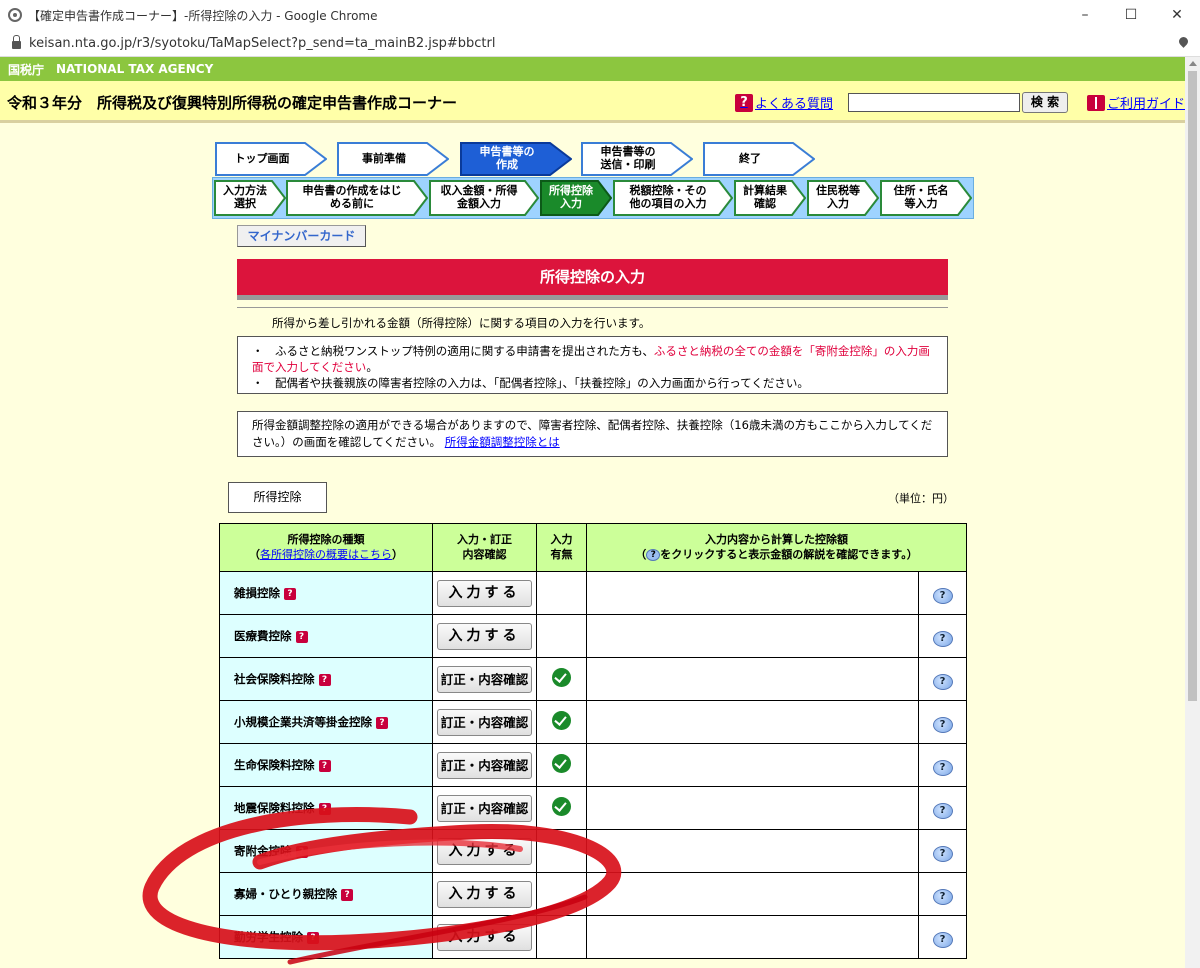 The height and width of the screenshot is (968, 1200). What do you see at coordinates (770, 198) in the screenshot?
I see `step-sub-6: 計算結果 確認` at bounding box center [770, 198].